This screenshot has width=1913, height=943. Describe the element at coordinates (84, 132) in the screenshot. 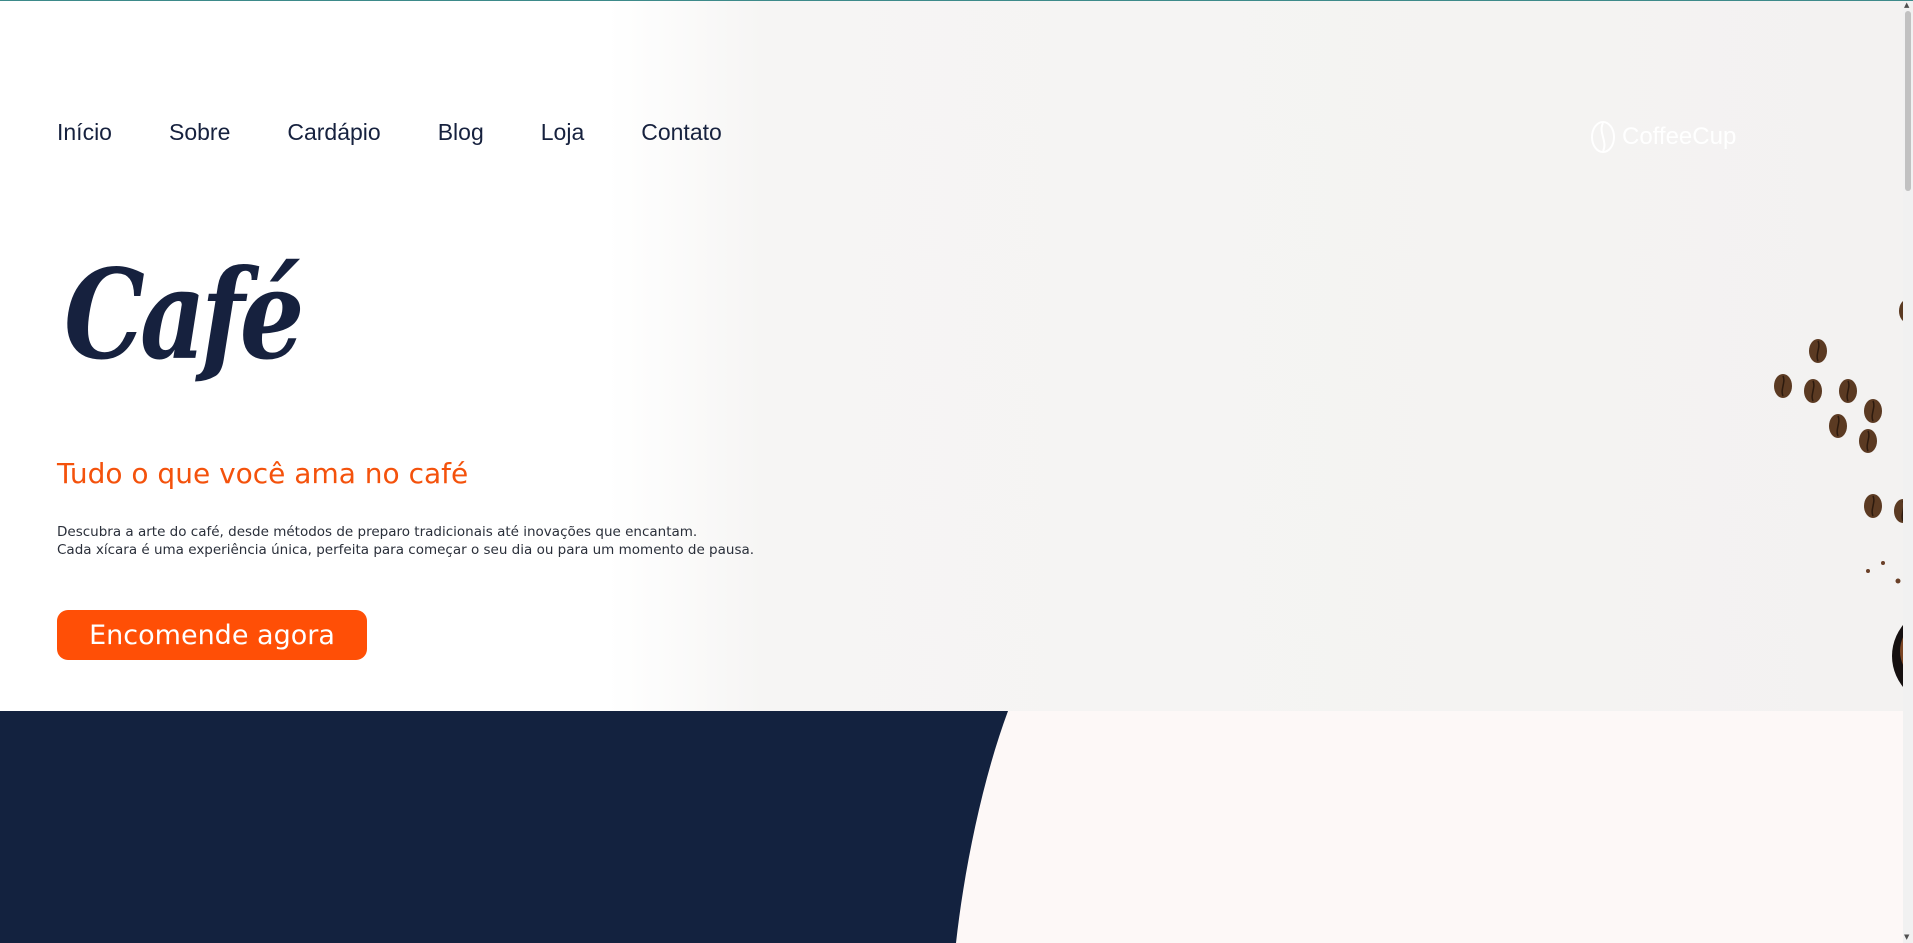

I see `nav-item-inicio: Início` at that location.